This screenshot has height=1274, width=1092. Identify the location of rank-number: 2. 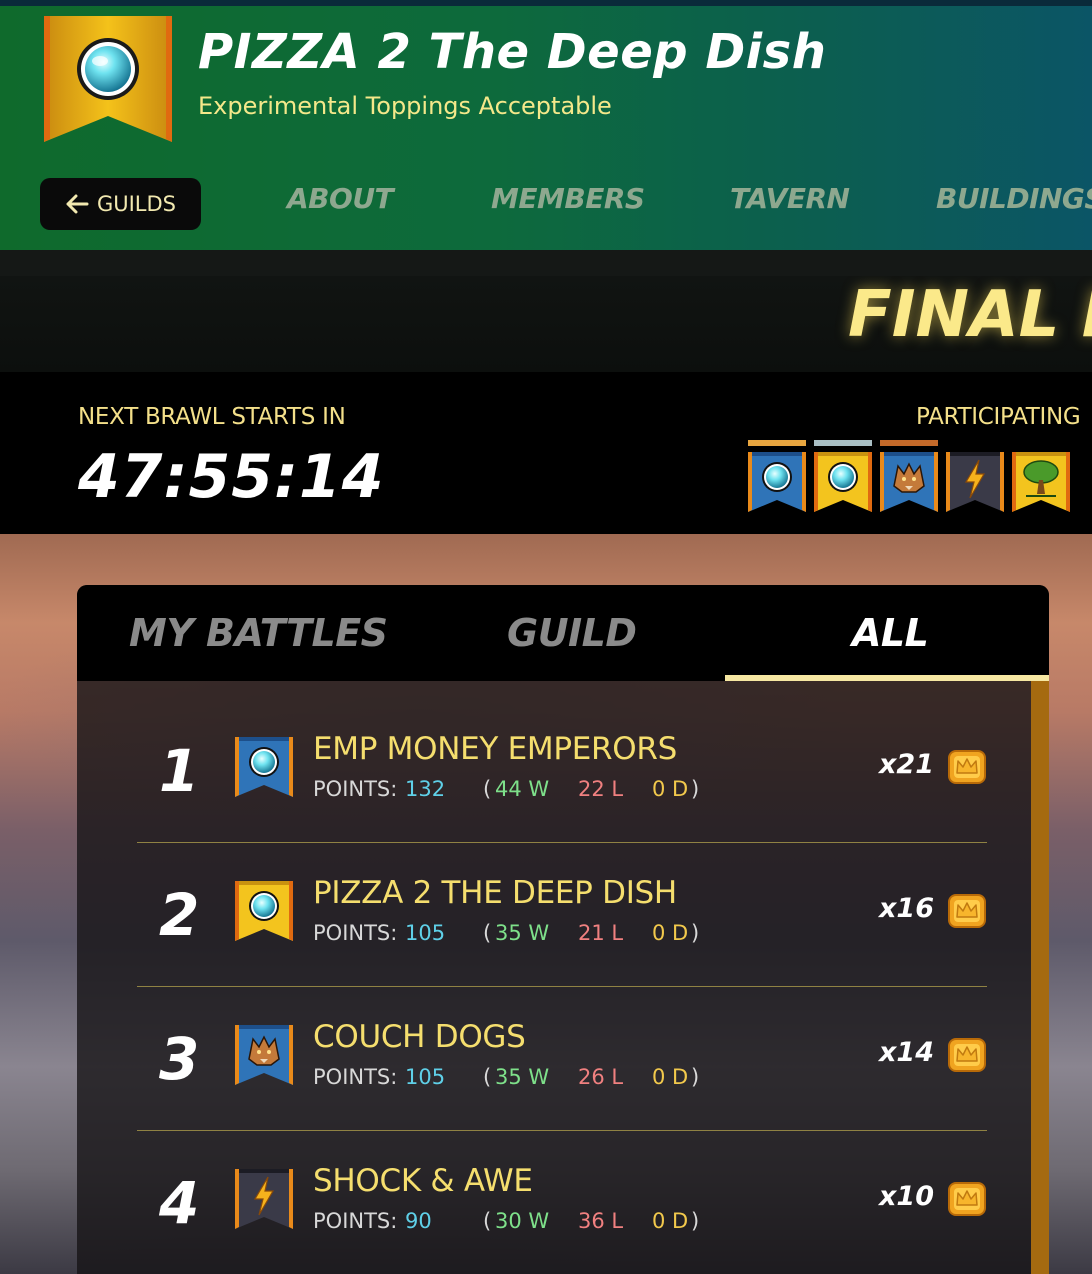
(179, 915).